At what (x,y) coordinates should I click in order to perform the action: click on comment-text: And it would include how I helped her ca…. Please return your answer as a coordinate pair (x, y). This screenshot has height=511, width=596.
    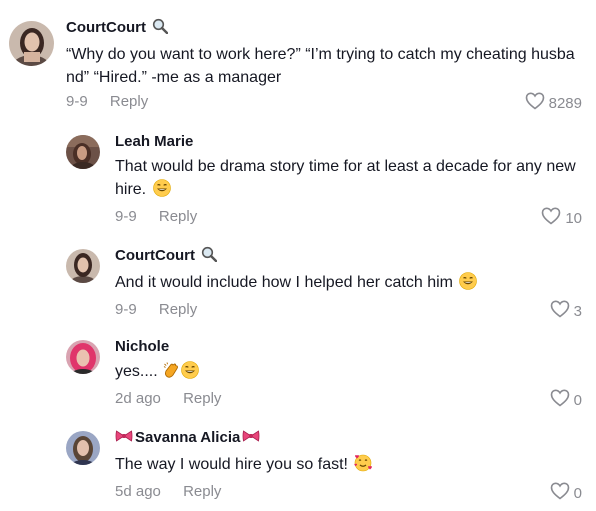
    Looking at the image, I should click on (348, 284).